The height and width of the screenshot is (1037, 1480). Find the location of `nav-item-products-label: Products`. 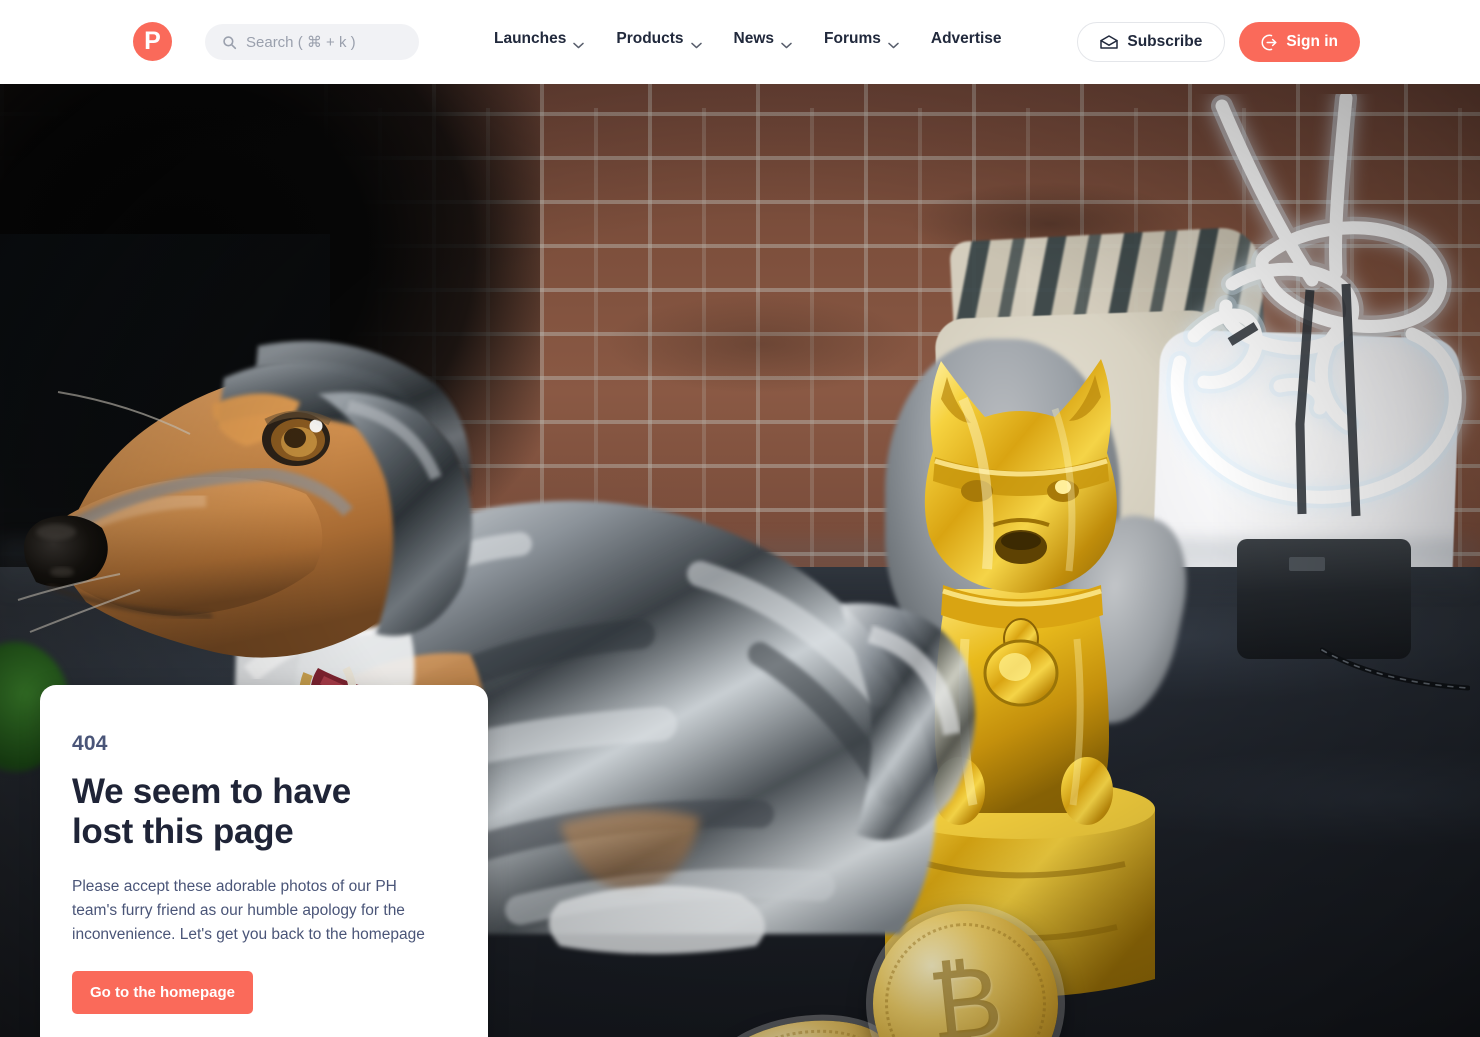

nav-item-products-label: Products is located at coordinates (650, 38).